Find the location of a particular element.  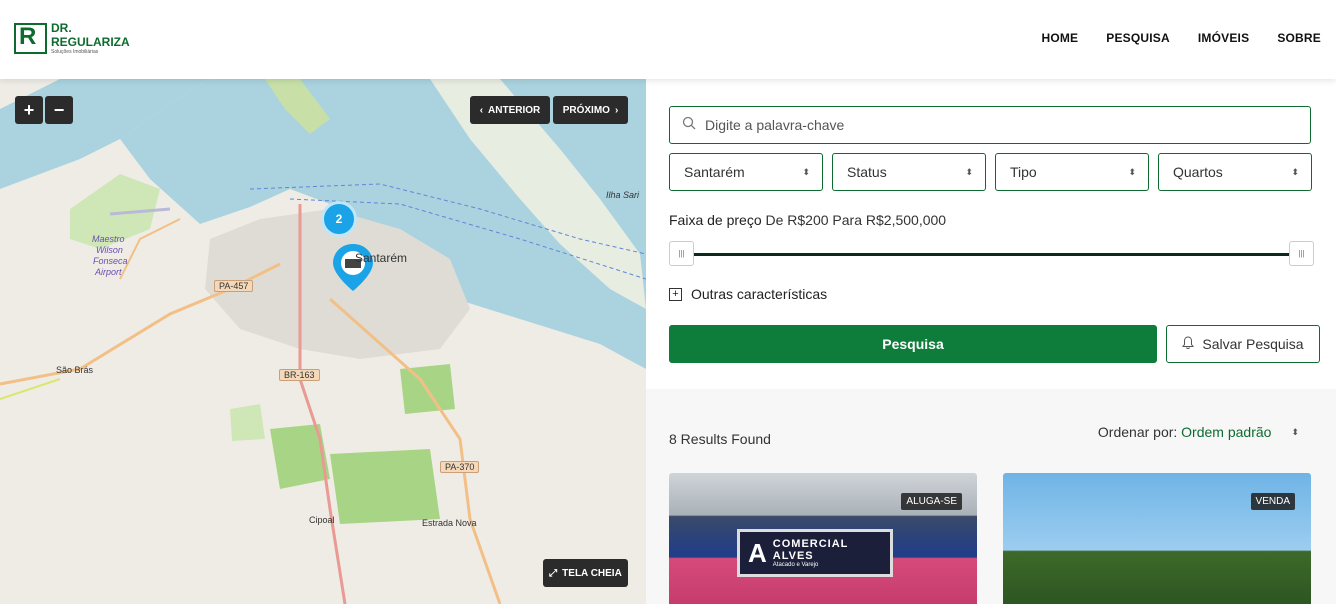

label-airport-4: Airport is located at coordinates (108, 272).